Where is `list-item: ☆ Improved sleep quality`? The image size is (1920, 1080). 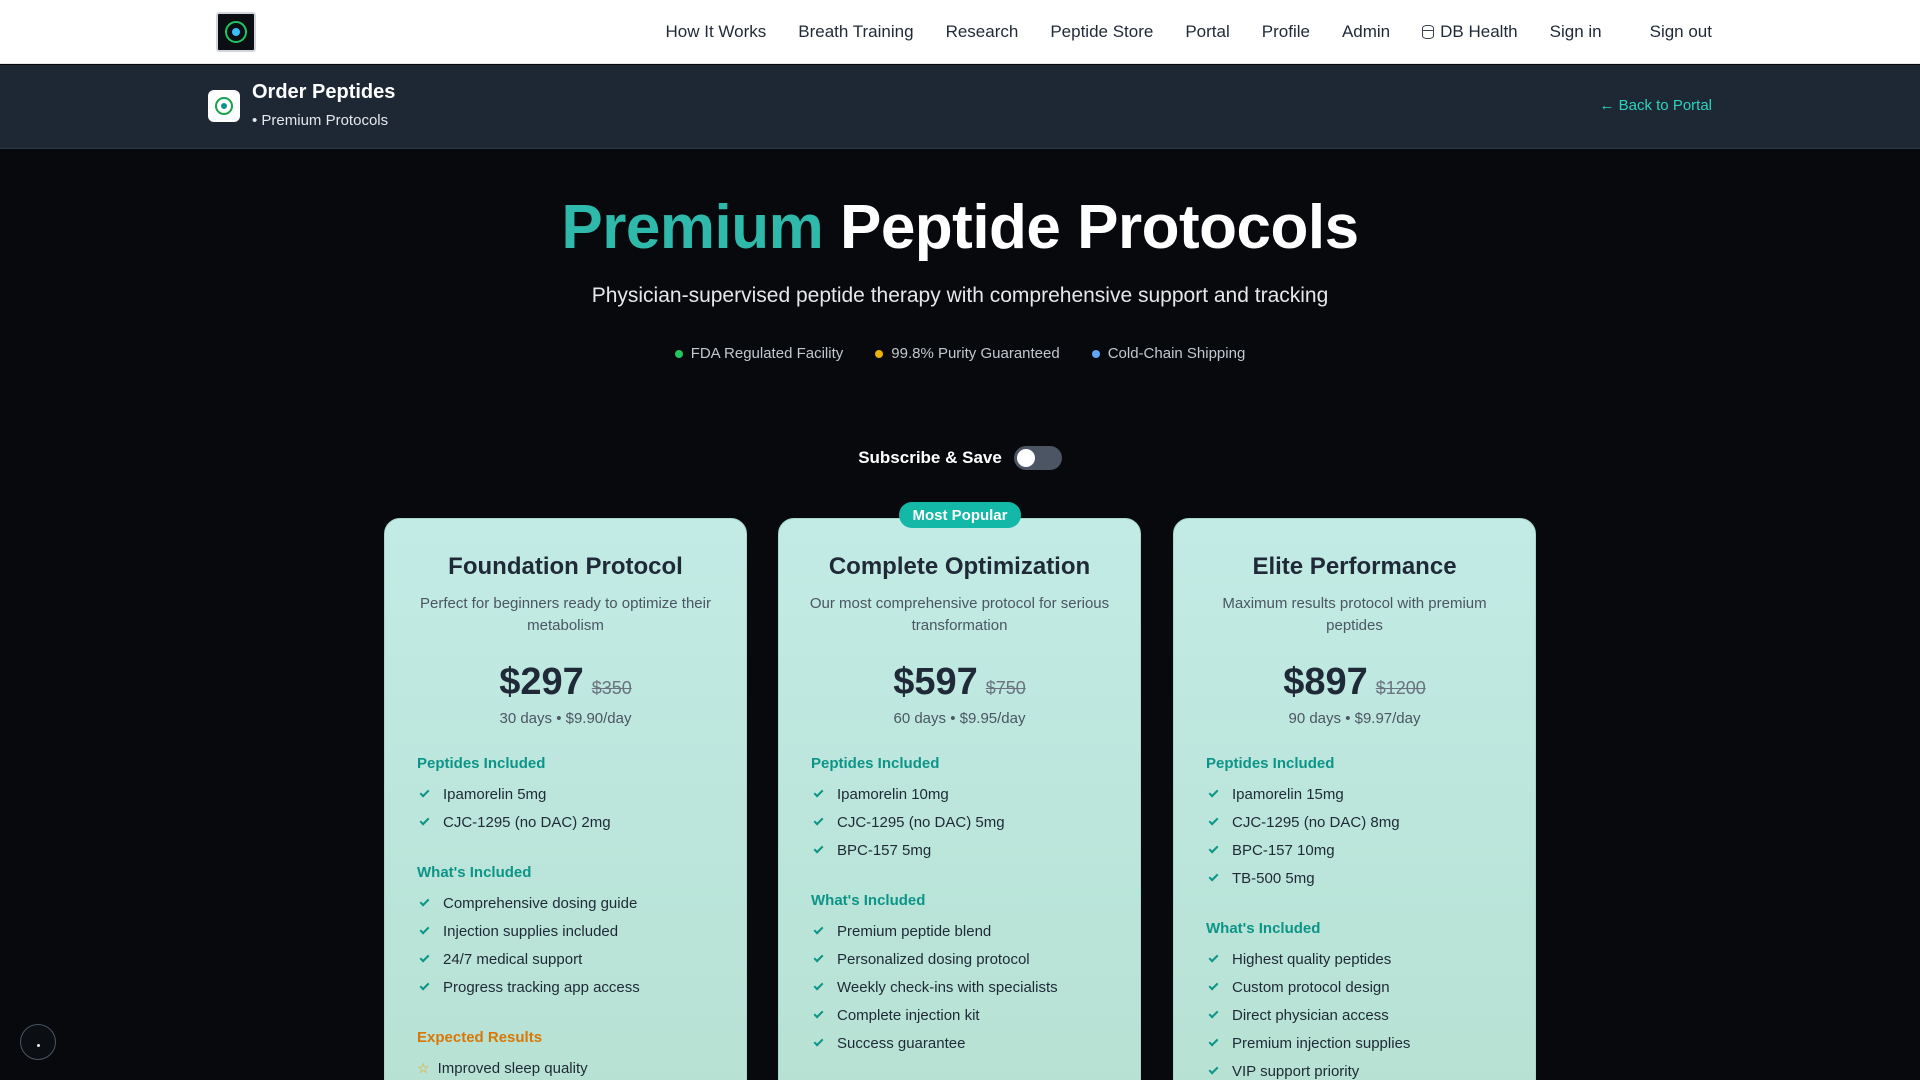 list-item: ☆ Improved sleep quality is located at coordinates (581, 1067).